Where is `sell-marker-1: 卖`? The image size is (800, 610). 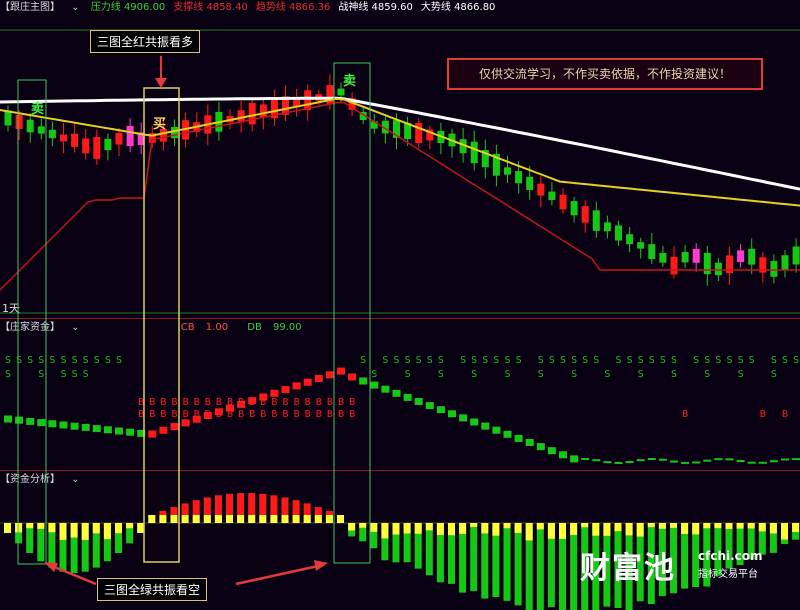
sell-marker-1: 卖 is located at coordinates (38, 109).